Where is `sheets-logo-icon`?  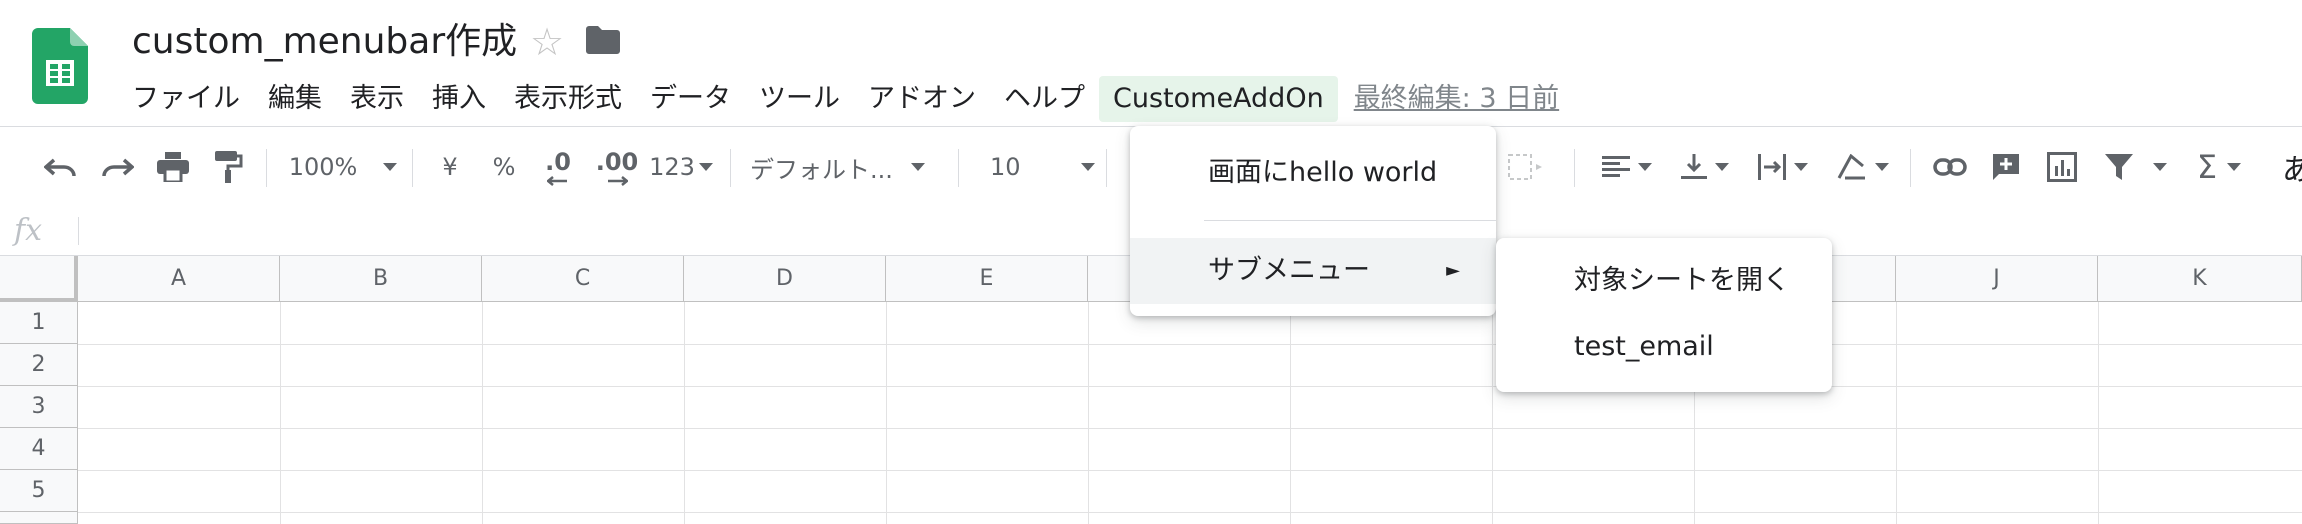
sheets-logo-icon is located at coordinates (60, 68).